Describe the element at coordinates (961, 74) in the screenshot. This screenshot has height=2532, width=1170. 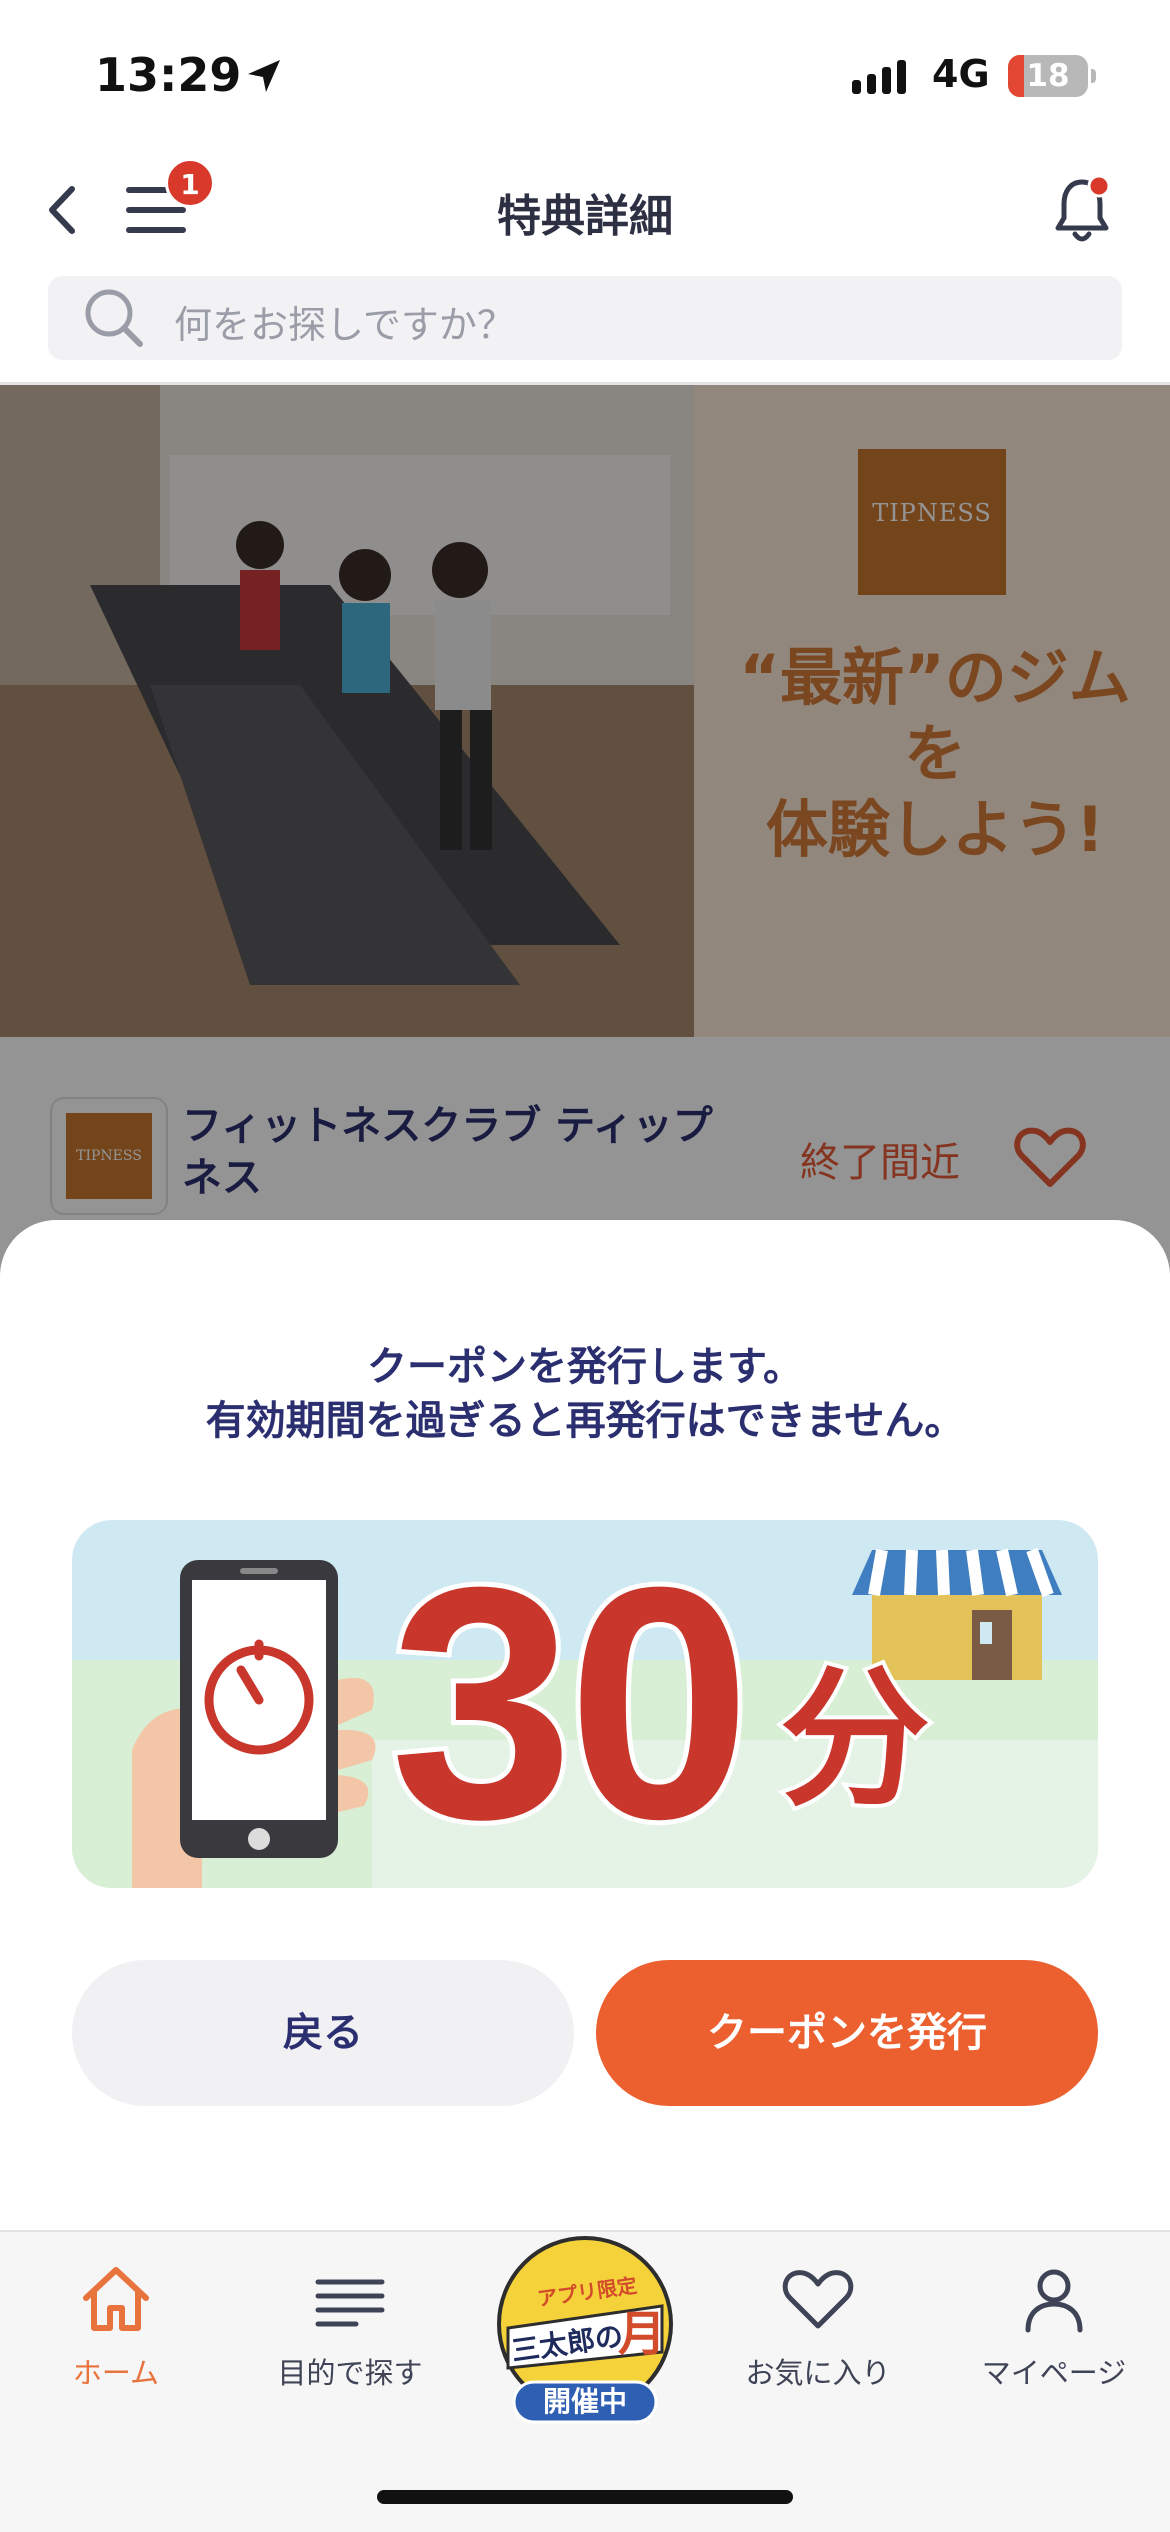
I see `network-type: 4G` at that location.